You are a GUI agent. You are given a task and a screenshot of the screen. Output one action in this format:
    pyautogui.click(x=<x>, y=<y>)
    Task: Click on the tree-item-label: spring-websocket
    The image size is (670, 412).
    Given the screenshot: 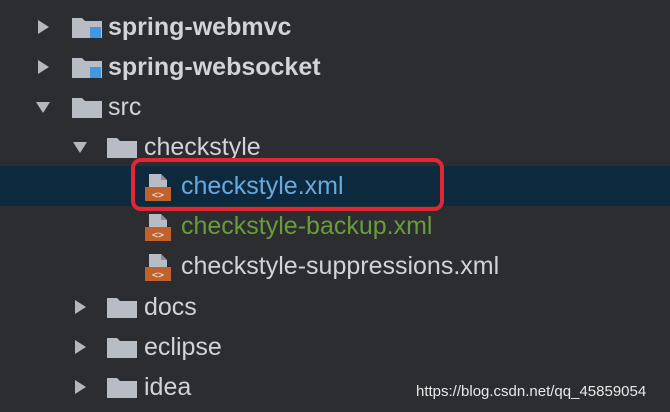 What is the action you would take?
    pyautogui.click(x=214, y=67)
    